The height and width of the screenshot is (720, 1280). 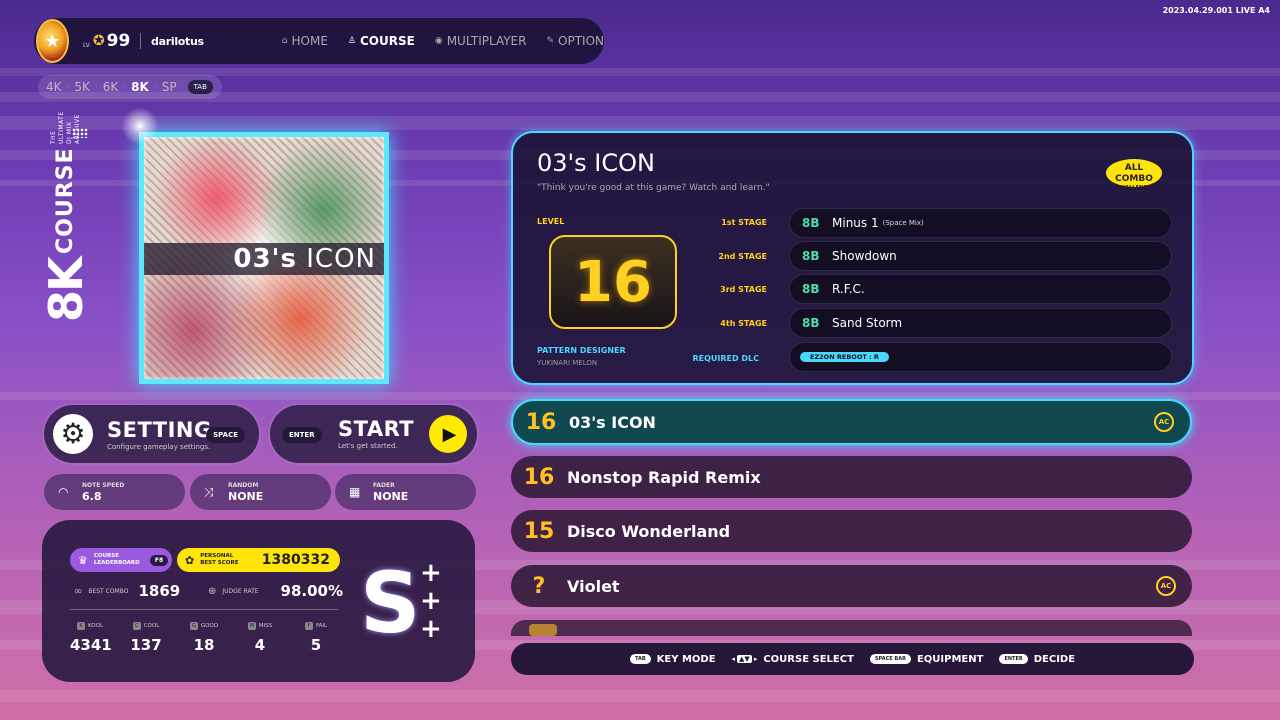 What do you see at coordinates (140, 126) in the screenshot?
I see `sparkle-decoration` at bounding box center [140, 126].